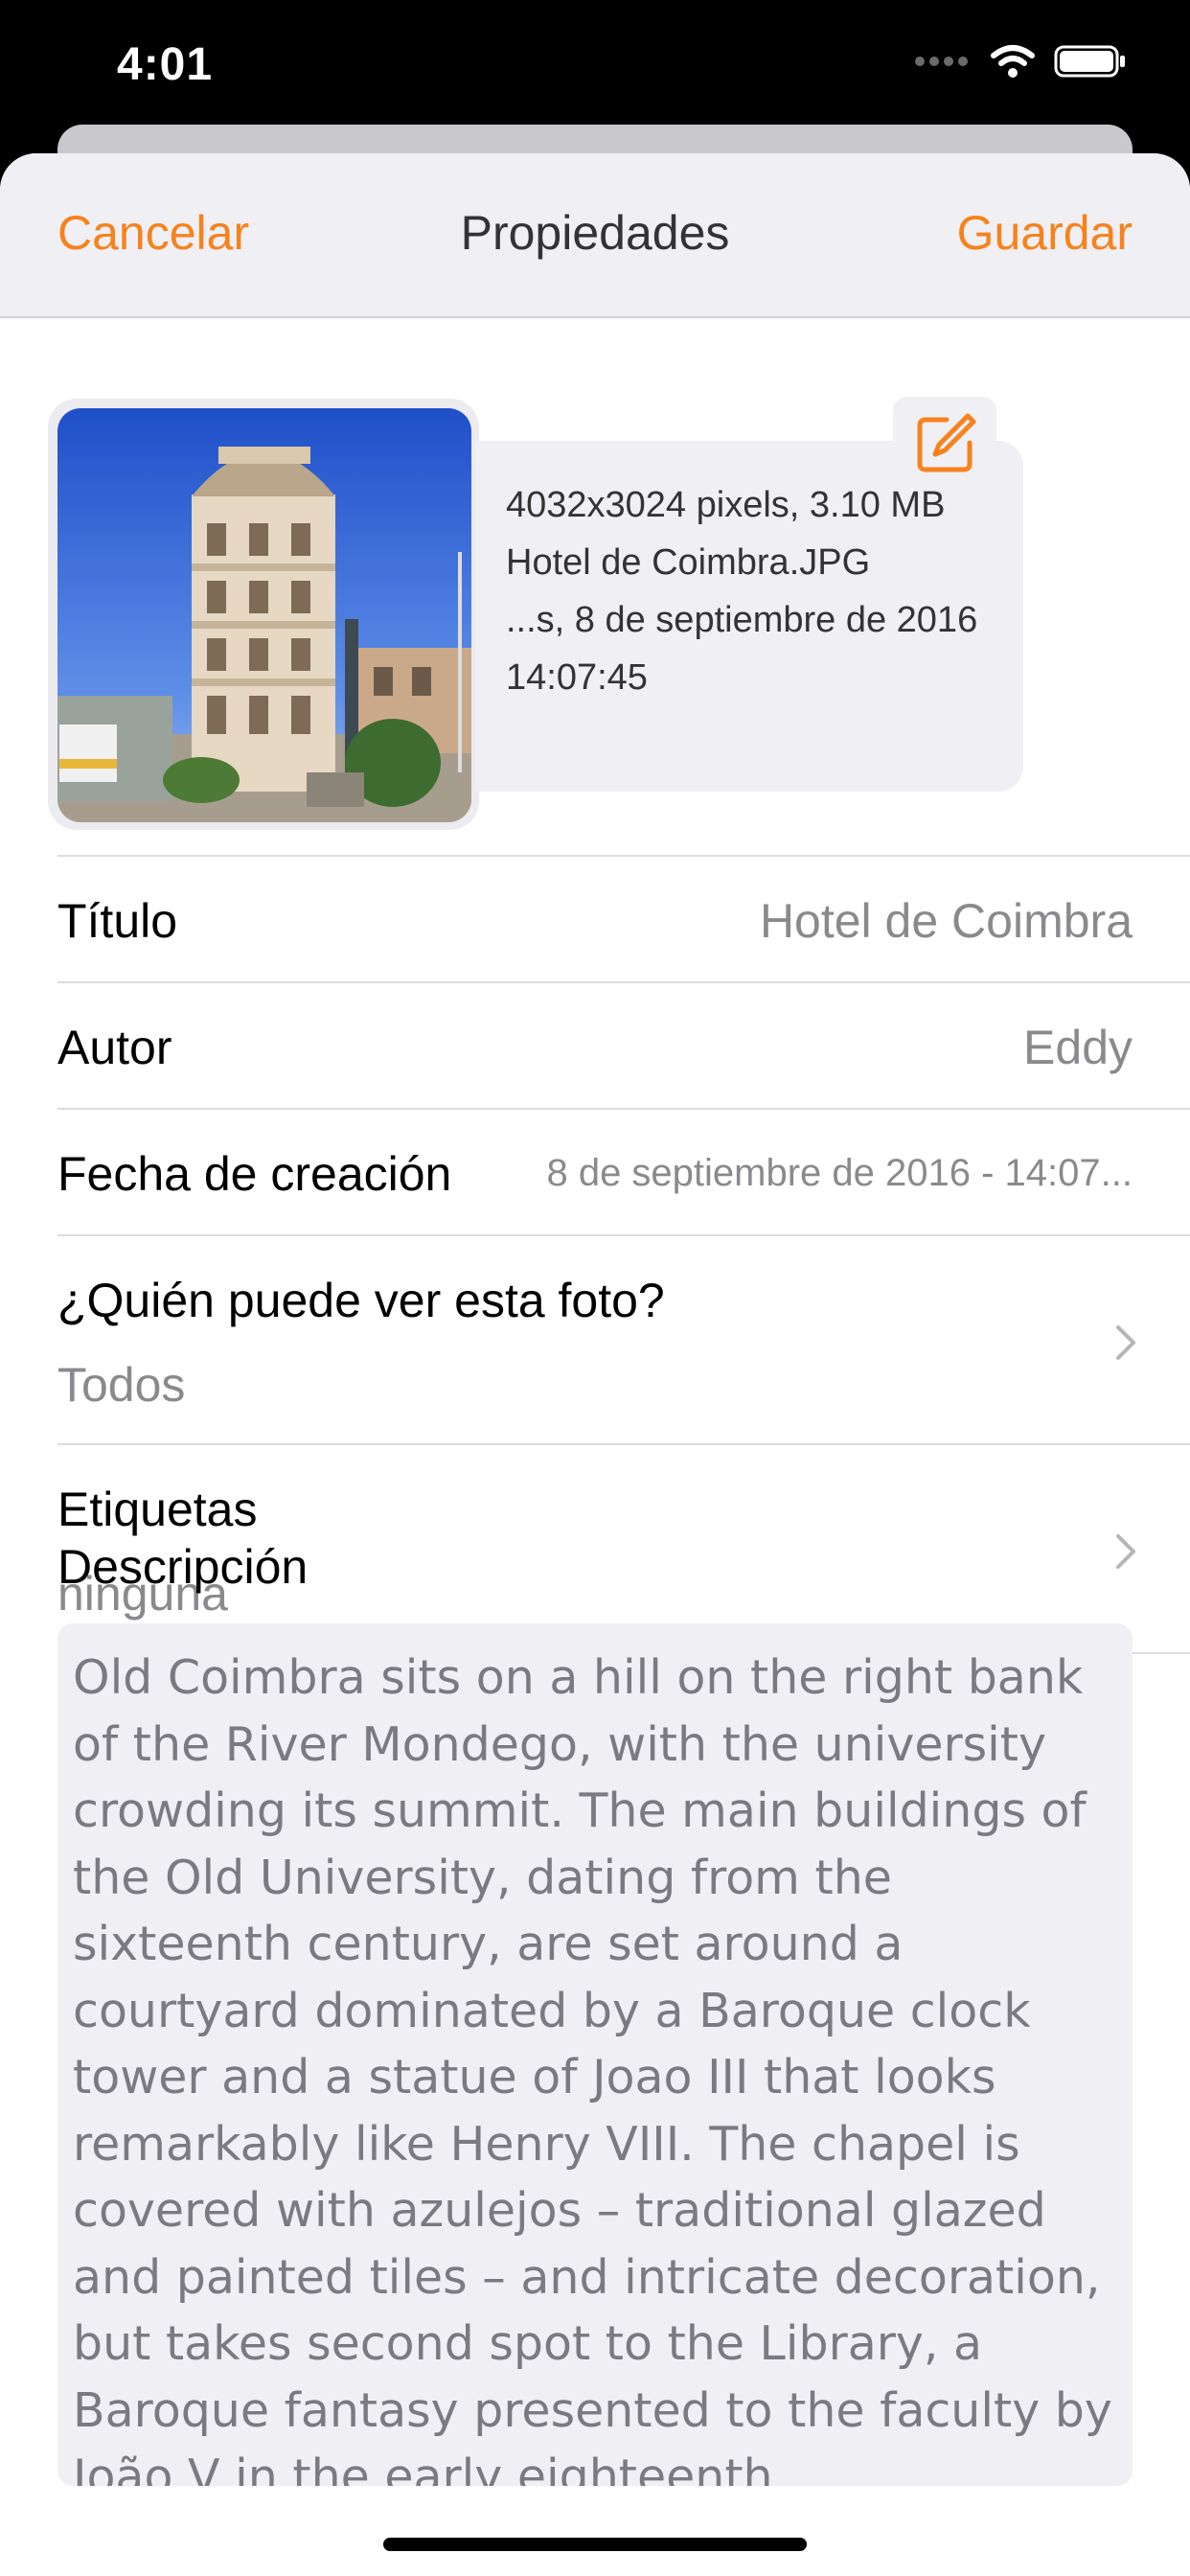 The image size is (1190, 2576). Describe the element at coordinates (255, 1174) in the screenshot. I see `creation-date-label: Fecha de creación` at that location.